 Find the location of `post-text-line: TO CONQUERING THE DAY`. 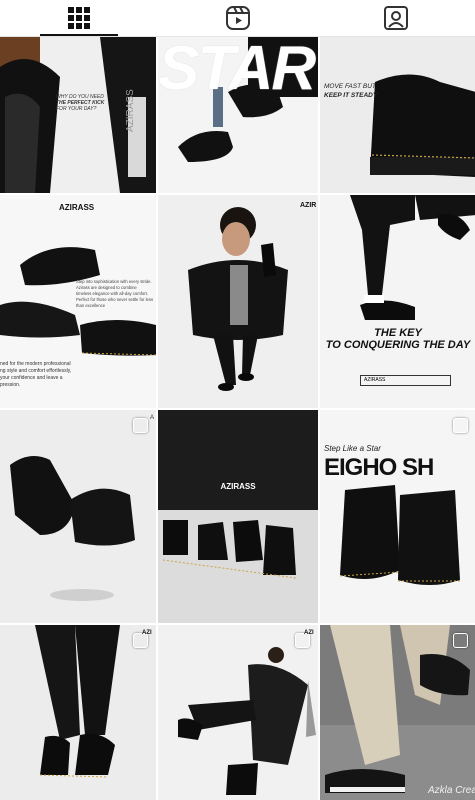

post-text-line: TO CONQUERING THE DAY is located at coordinates (398, 345).